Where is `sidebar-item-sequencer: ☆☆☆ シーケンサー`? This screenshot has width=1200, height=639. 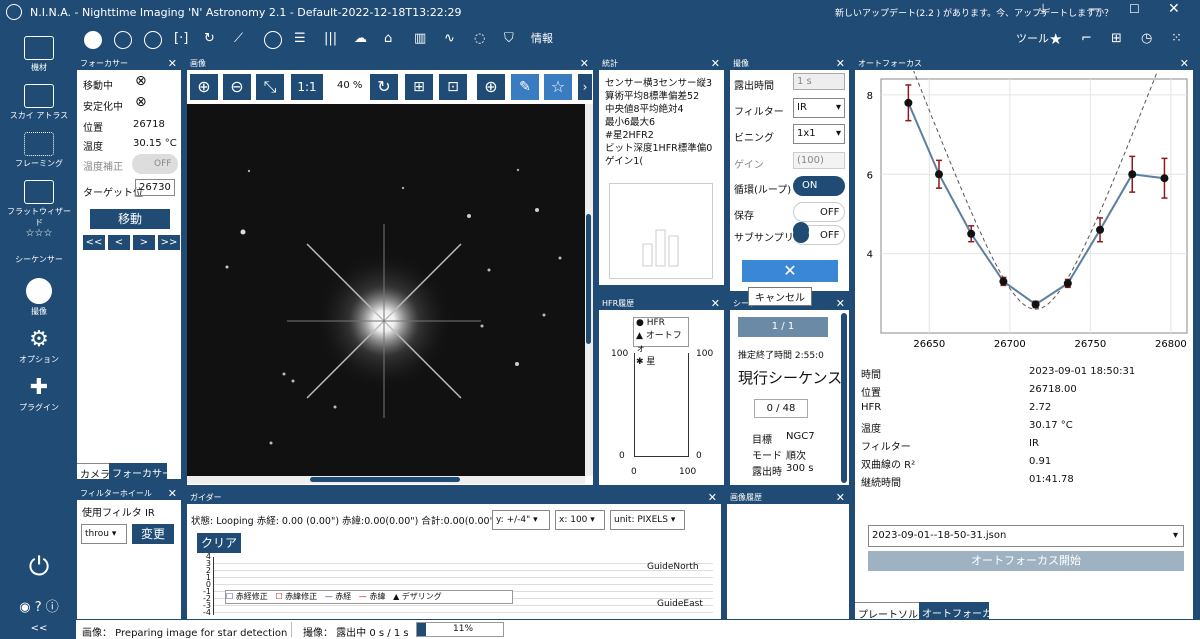
sidebar-item-sequencer: ☆☆☆ シーケンサー is located at coordinates (39, 246).